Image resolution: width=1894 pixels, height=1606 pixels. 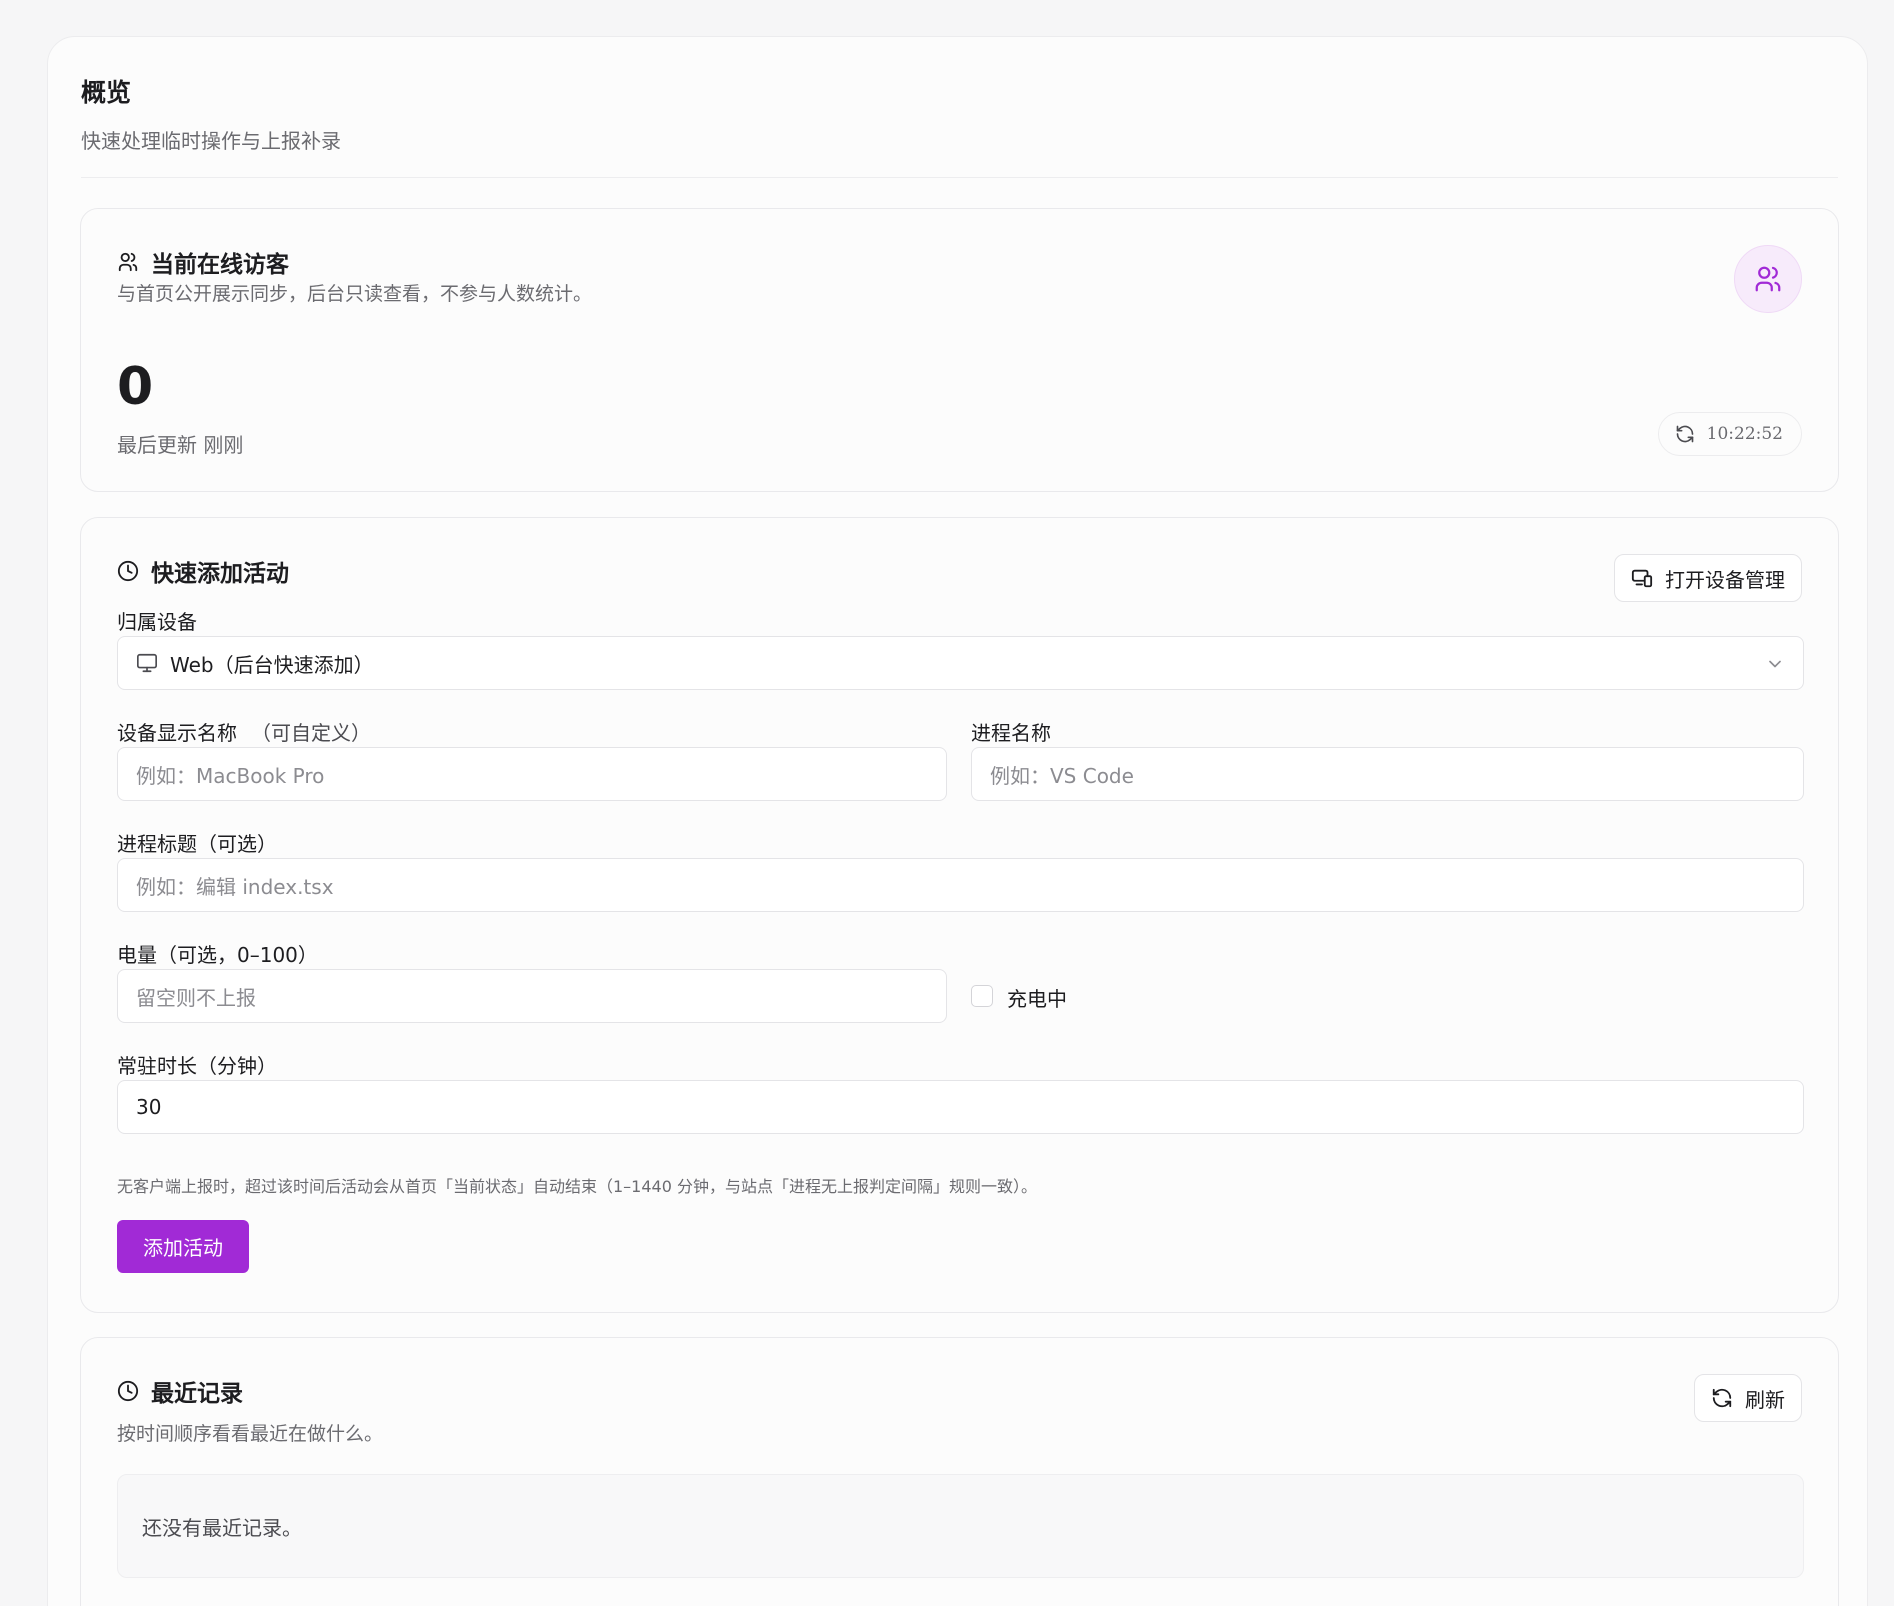 What do you see at coordinates (1765, 1399) in the screenshot?
I see `button-label: 刷新` at bounding box center [1765, 1399].